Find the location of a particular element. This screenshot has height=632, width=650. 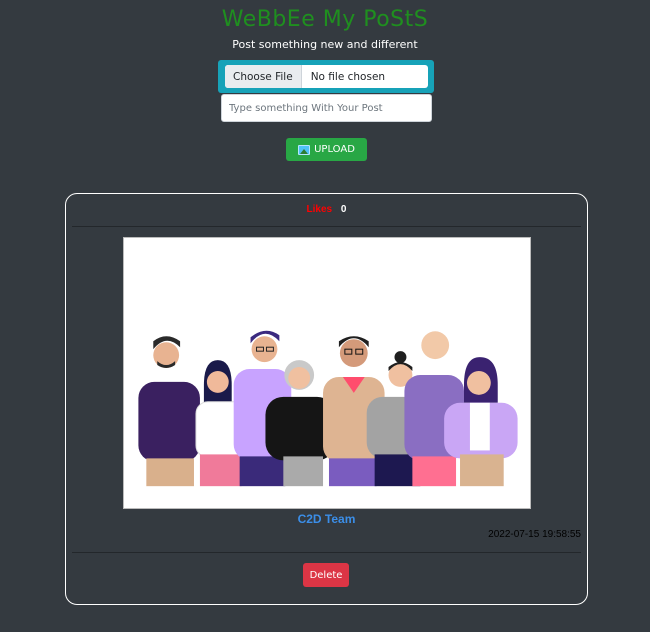

upload-button: UPLOAD is located at coordinates (326, 149).